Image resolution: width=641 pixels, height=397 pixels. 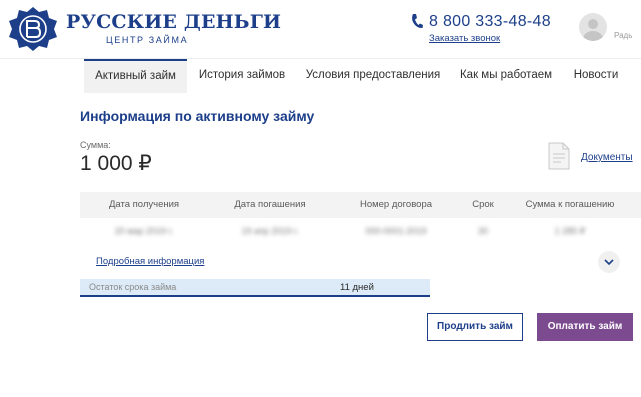 What do you see at coordinates (417, 21) in the screenshot?
I see `phone-icon` at bounding box center [417, 21].